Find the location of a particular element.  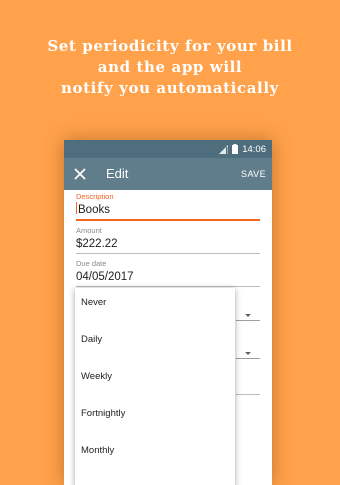

dropdown-option-never: Never is located at coordinates (155, 303).